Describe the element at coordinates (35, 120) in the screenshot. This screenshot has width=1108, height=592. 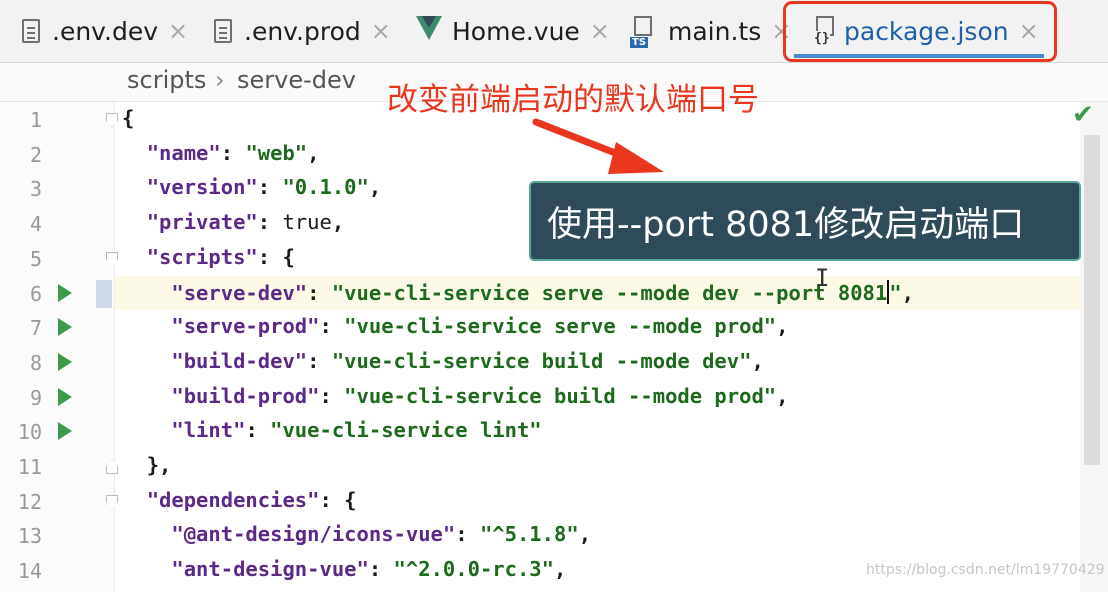
I see `line-number: 1` at that location.